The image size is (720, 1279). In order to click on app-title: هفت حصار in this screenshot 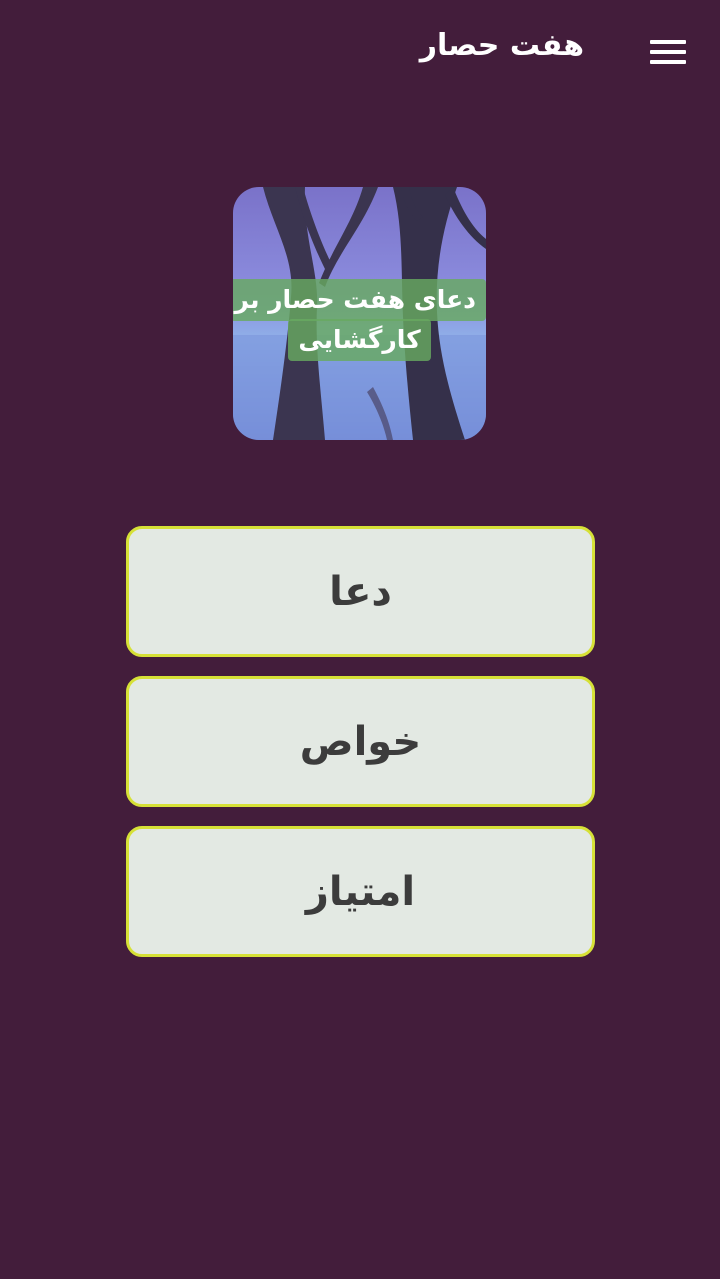, I will do `click(501, 45)`.